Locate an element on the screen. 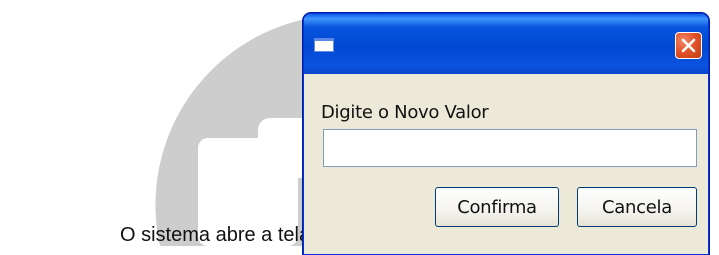 The height and width of the screenshot is (255, 719). cancel-button: Cancela is located at coordinates (637, 207).